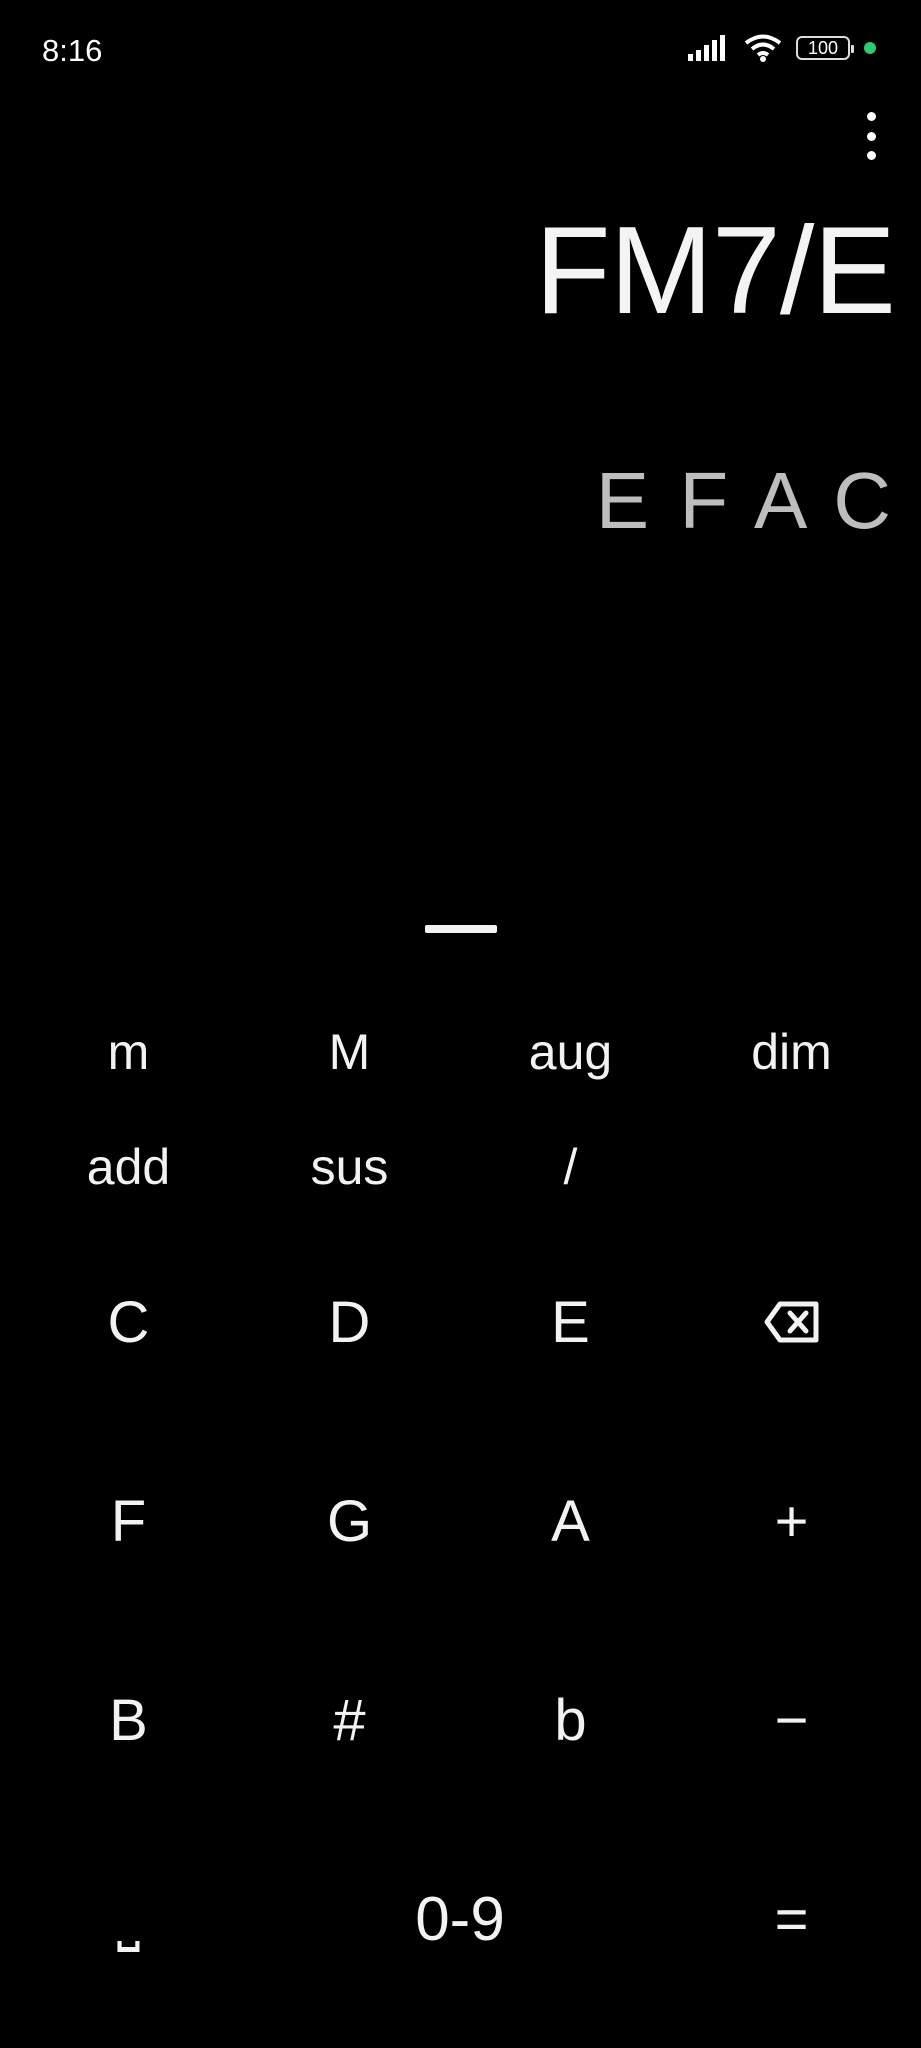 The height and width of the screenshot is (2048, 921). Describe the element at coordinates (128, 1720) in the screenshot. I see `key-b: B` at that location.